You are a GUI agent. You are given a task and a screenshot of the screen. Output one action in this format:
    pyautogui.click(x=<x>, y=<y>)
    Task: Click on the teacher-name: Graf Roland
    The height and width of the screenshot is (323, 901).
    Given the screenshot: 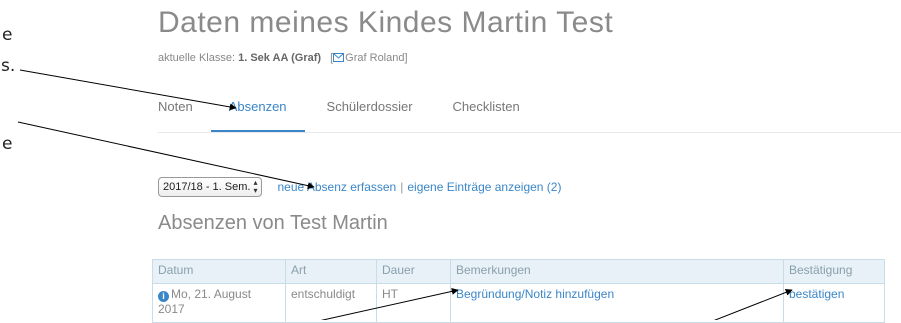 What is the action you would take?
    pyautogui.click(x=375, y=58)
    